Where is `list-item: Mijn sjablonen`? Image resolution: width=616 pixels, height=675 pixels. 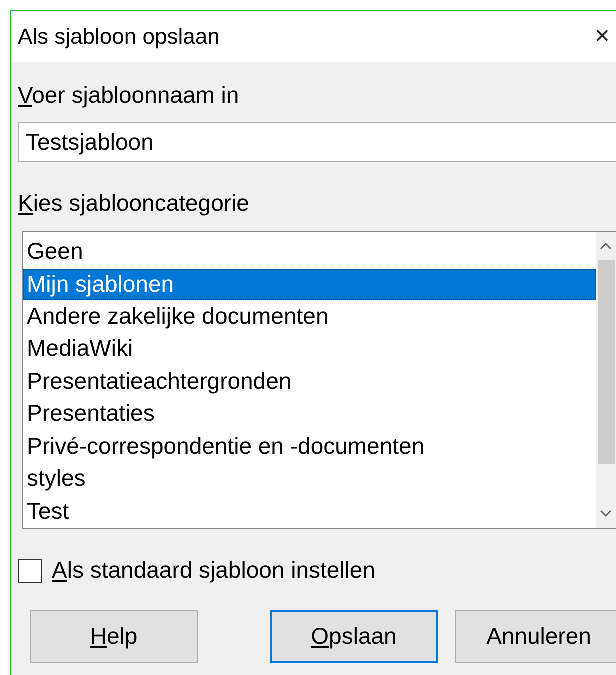 list-item: Mijn sjablonen is located at coordinates (309, 284).